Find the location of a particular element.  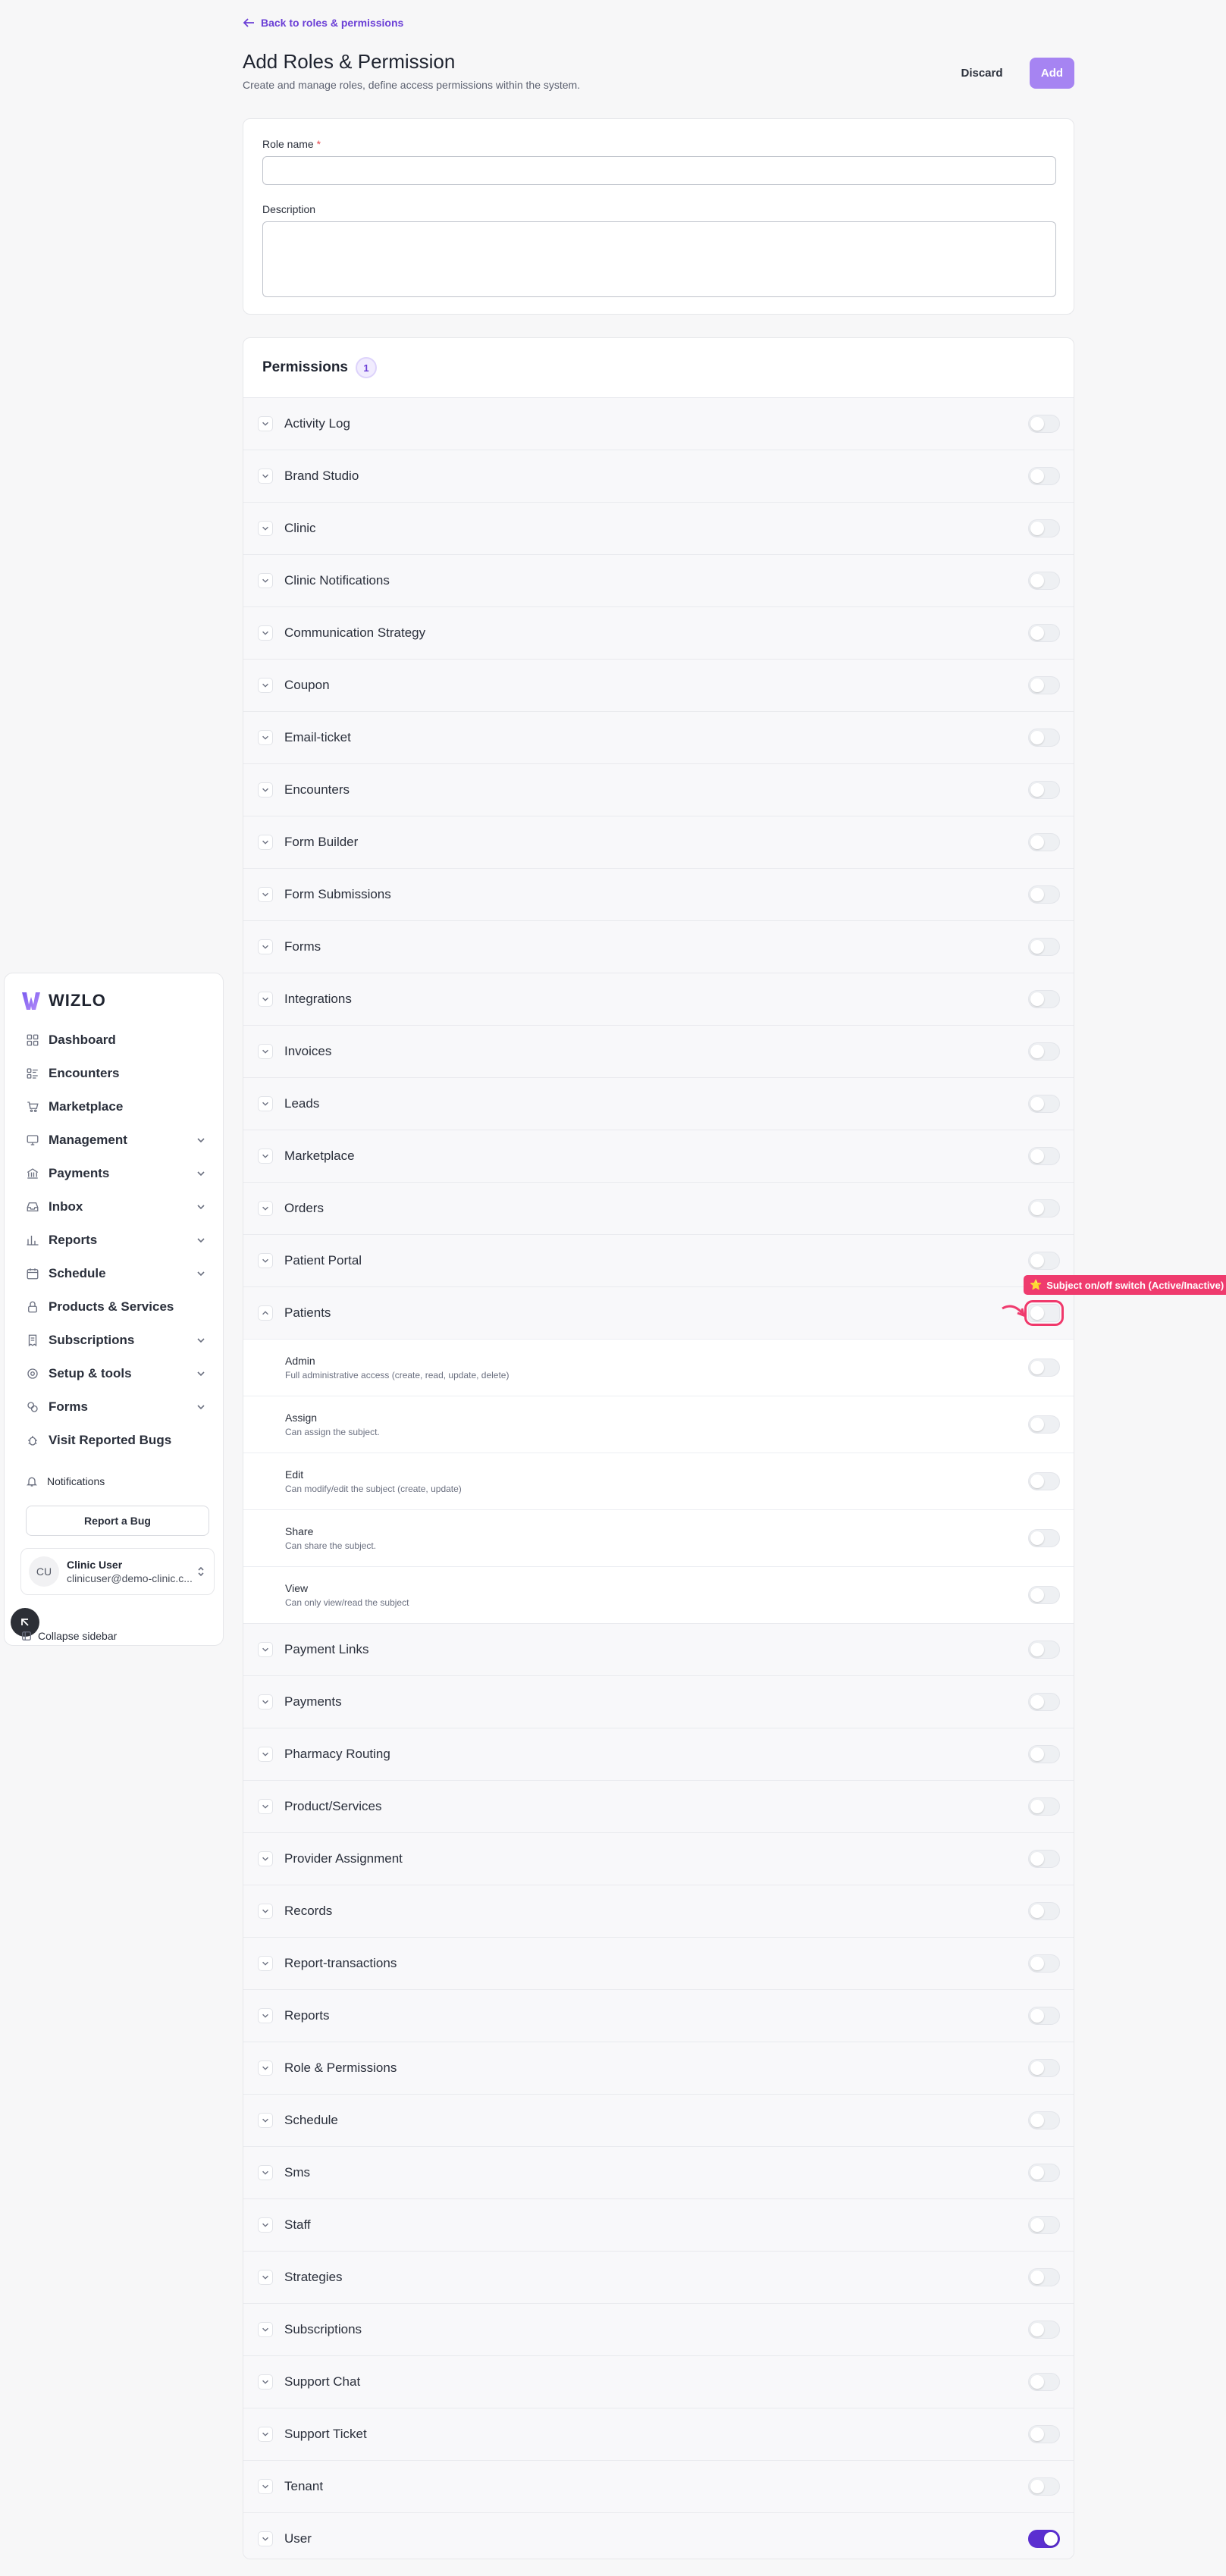

description-textarea is located at coordinates (659, 259).